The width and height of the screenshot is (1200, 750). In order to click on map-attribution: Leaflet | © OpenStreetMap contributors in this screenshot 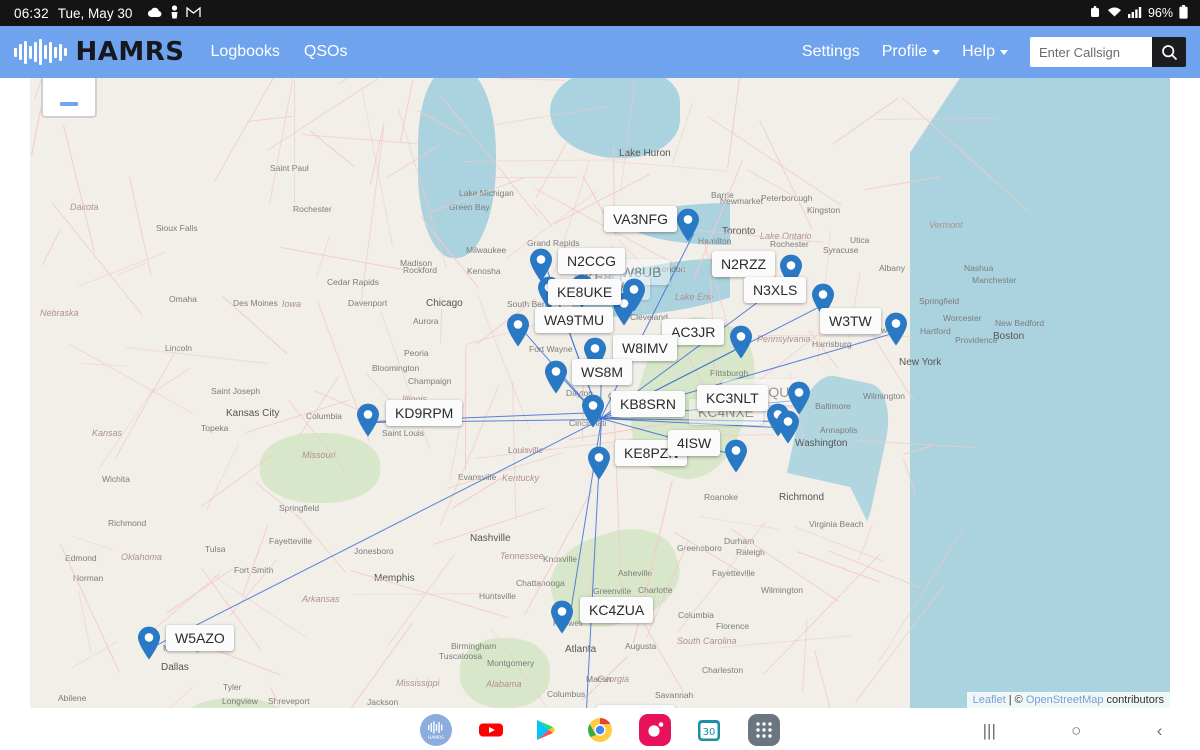, I will do `click(1068, 700)`.